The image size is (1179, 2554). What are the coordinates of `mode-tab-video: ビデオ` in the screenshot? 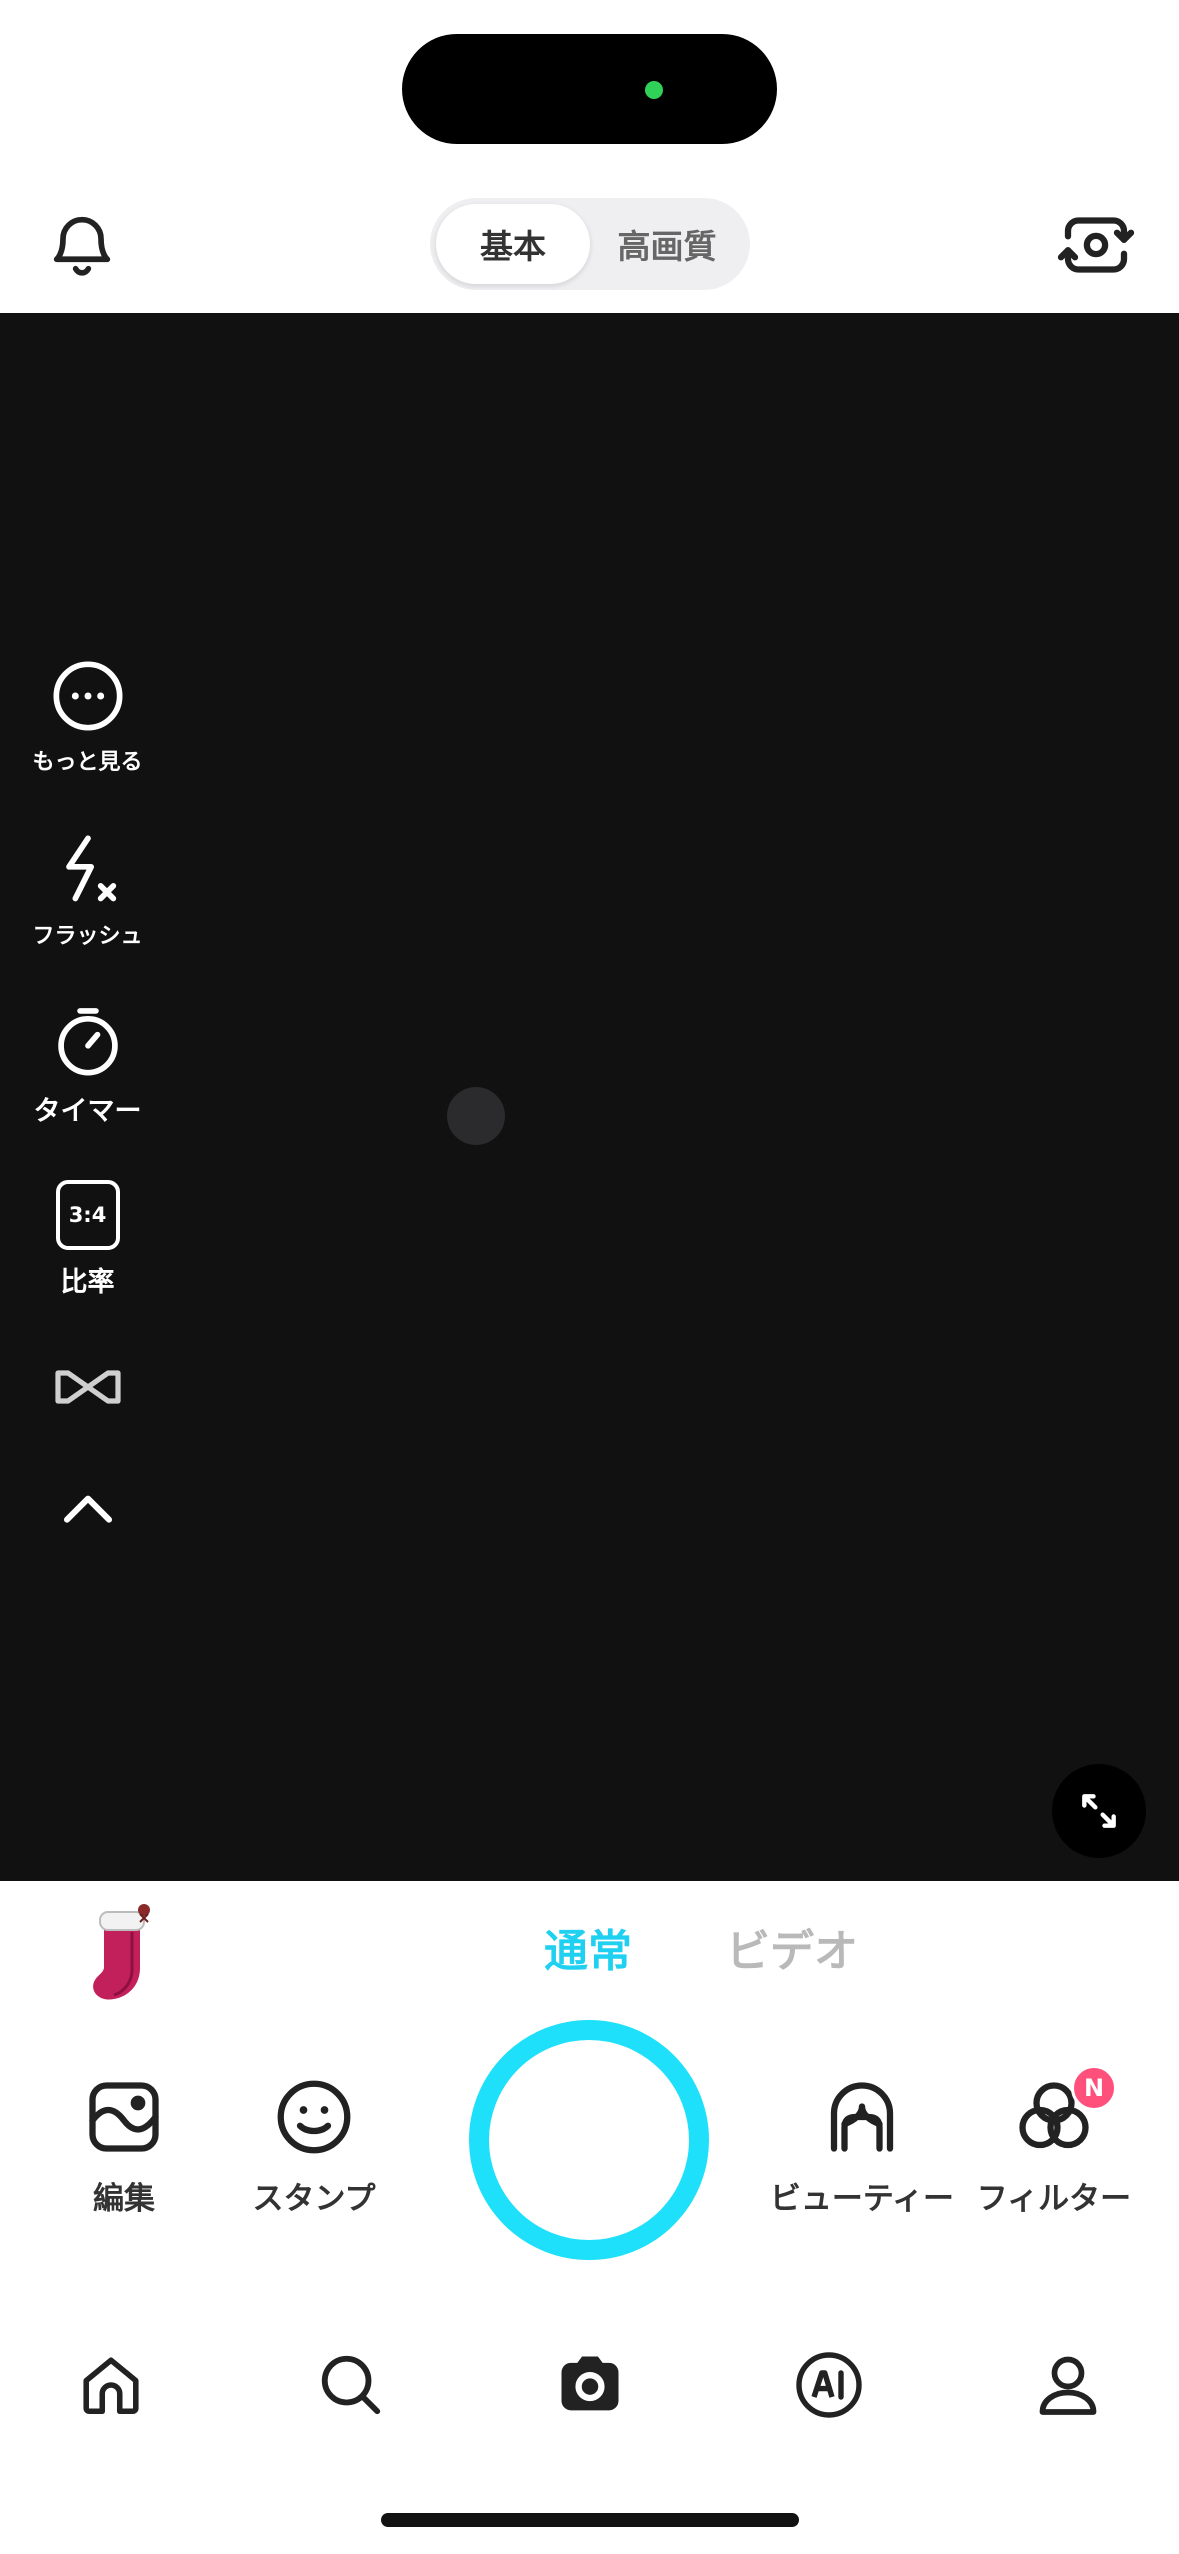 It's located at (792, 1947).